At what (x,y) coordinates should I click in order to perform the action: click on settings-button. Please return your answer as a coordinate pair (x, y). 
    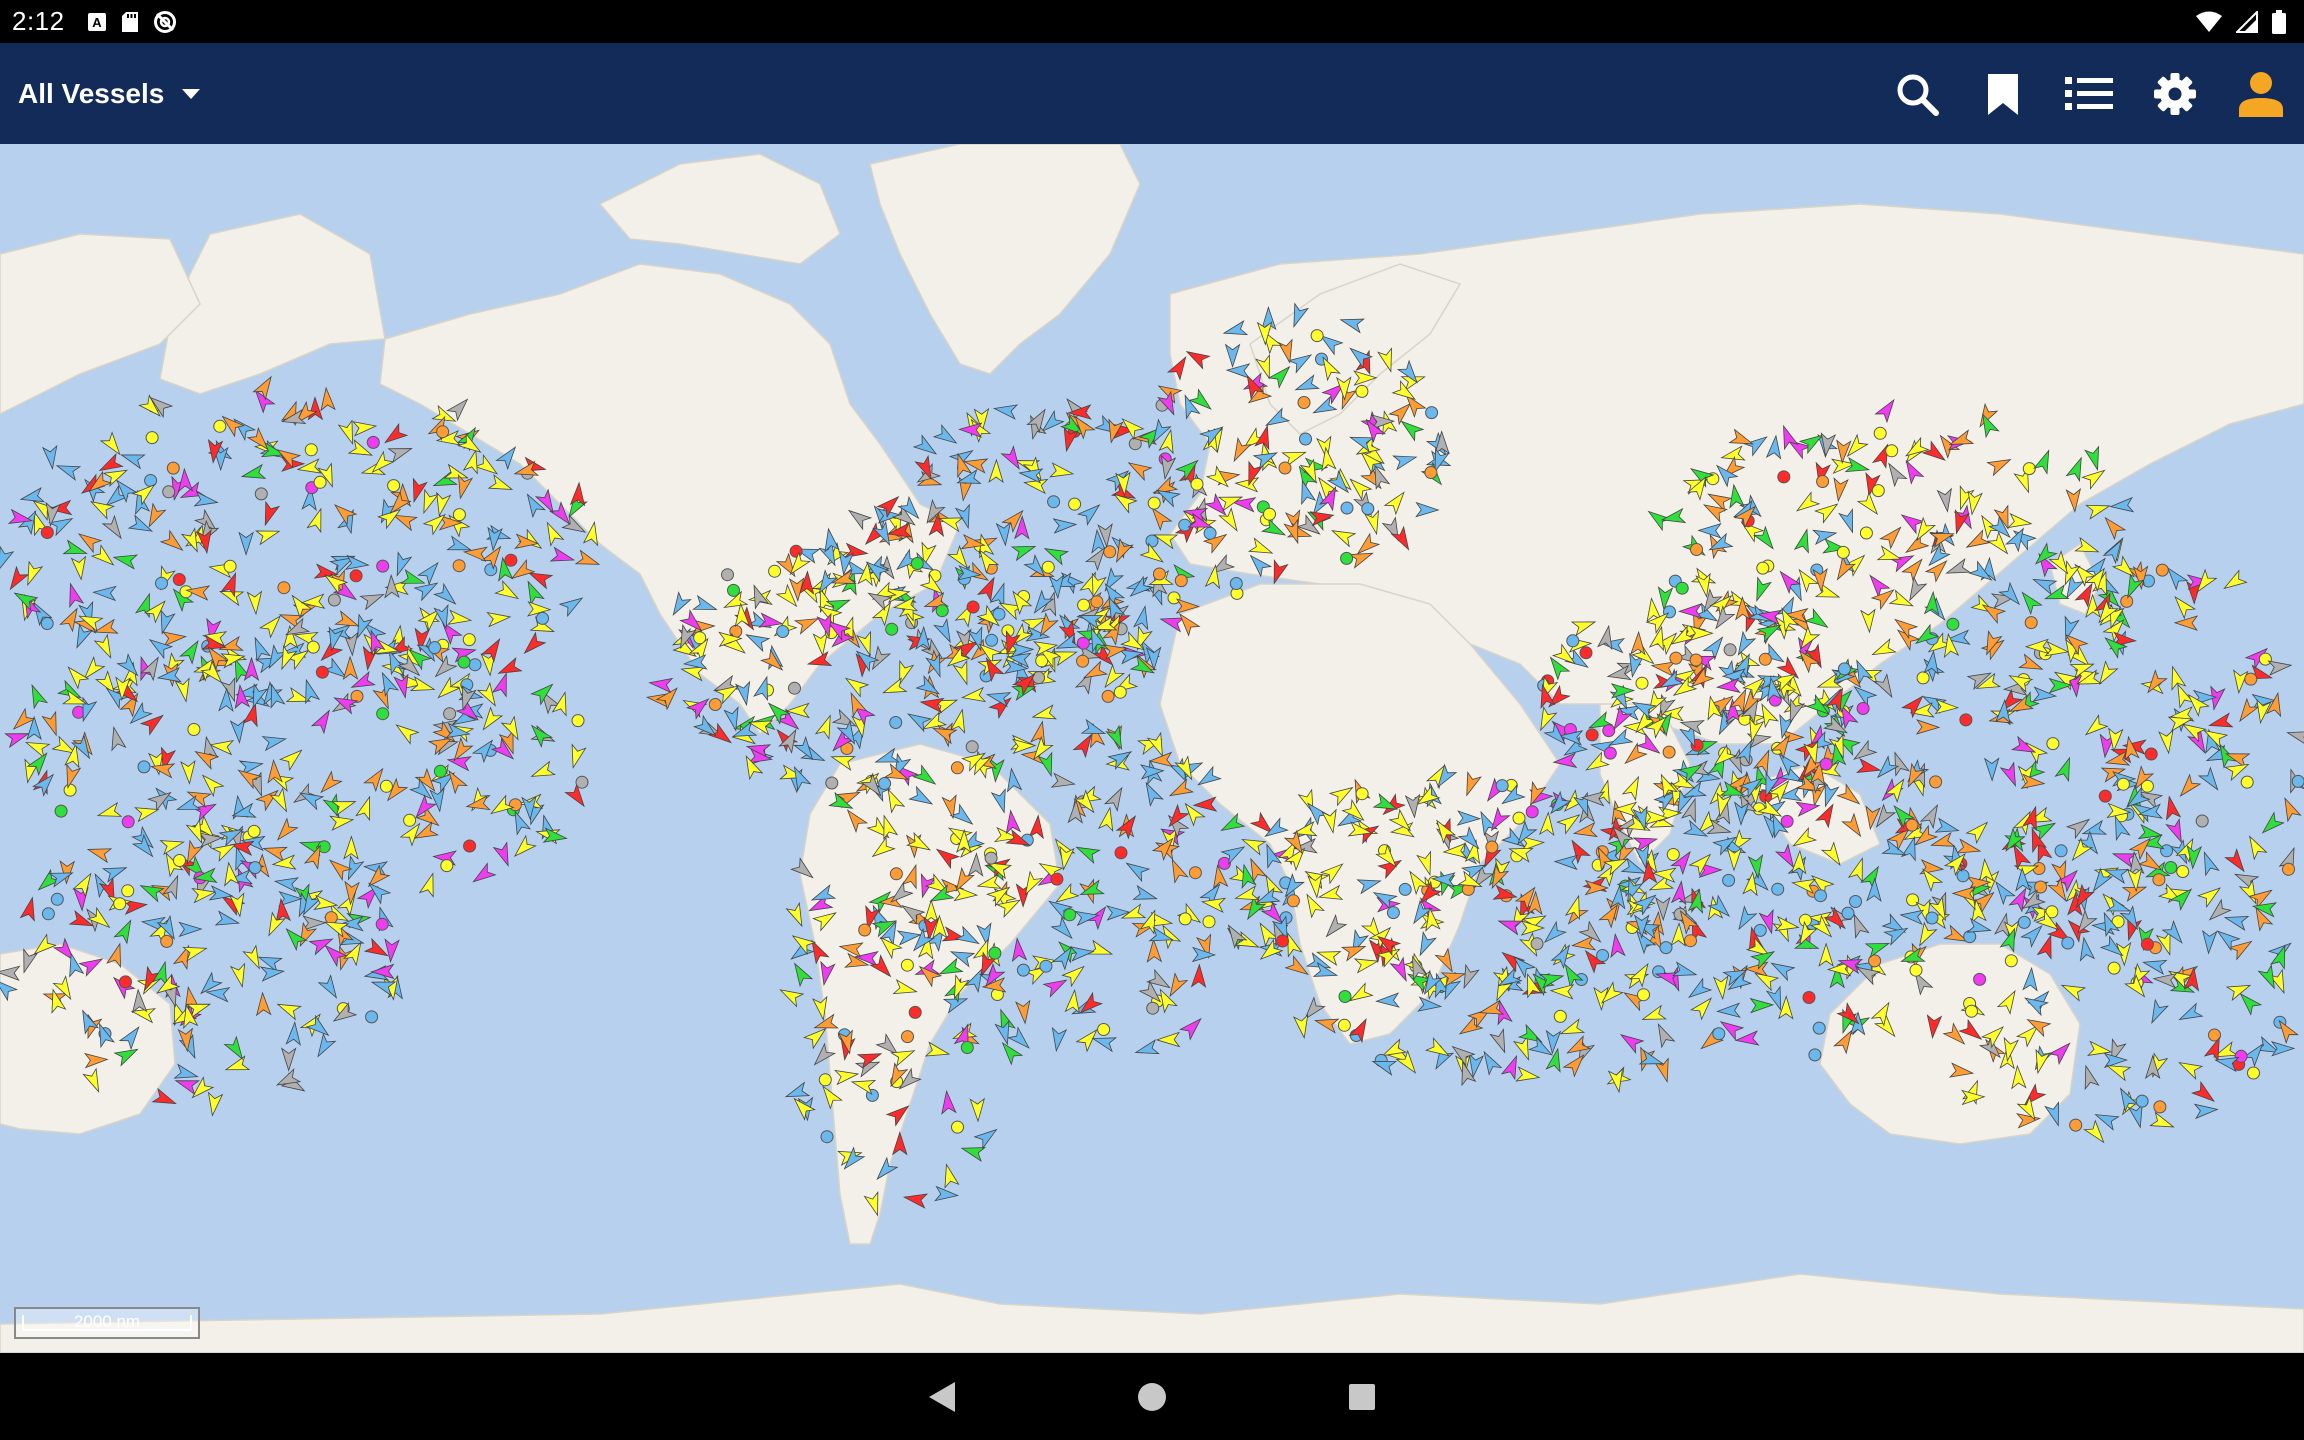
    Looking at the image, I should click on (2175, 94).